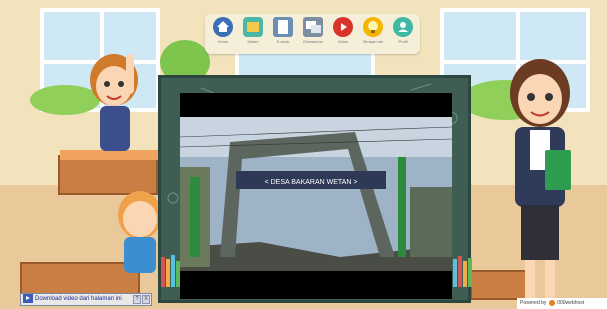  I want to click on student-girl-illustration, so click(114, 102).